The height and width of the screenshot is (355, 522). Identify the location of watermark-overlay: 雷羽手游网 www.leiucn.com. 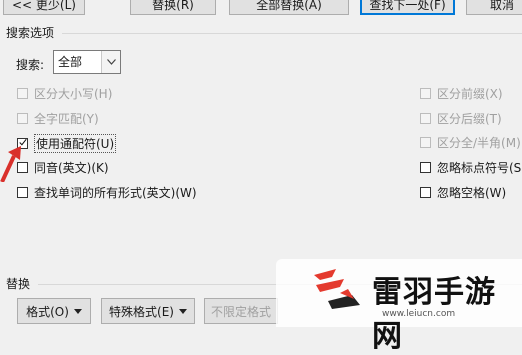
(399, 306).